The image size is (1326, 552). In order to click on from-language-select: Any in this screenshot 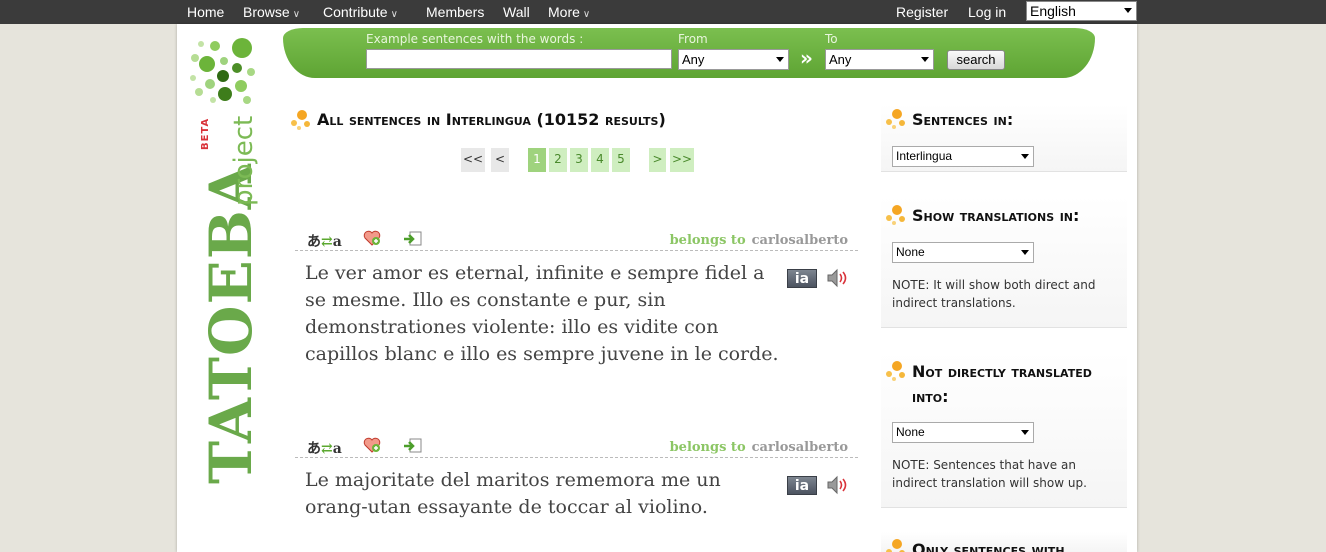, I will do `click(733, 59)`.